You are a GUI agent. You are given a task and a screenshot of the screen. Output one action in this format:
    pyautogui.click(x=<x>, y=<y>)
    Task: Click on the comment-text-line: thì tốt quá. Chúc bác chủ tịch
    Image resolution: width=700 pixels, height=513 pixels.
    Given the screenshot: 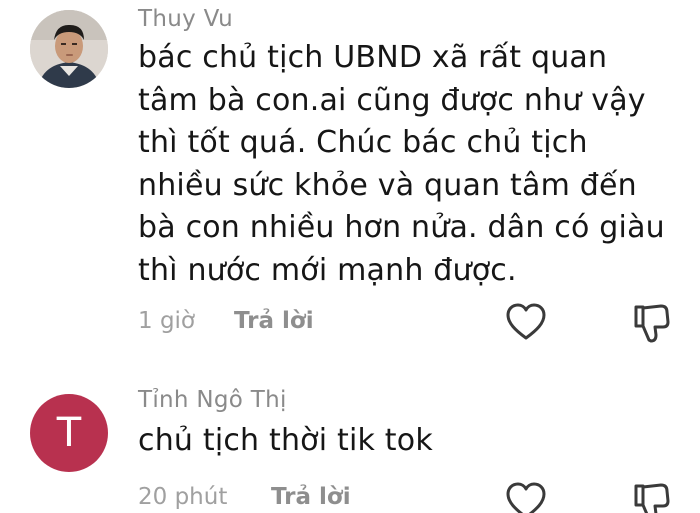 What is the action you would take?
    pyautogui.click(x=363, y=142)
    